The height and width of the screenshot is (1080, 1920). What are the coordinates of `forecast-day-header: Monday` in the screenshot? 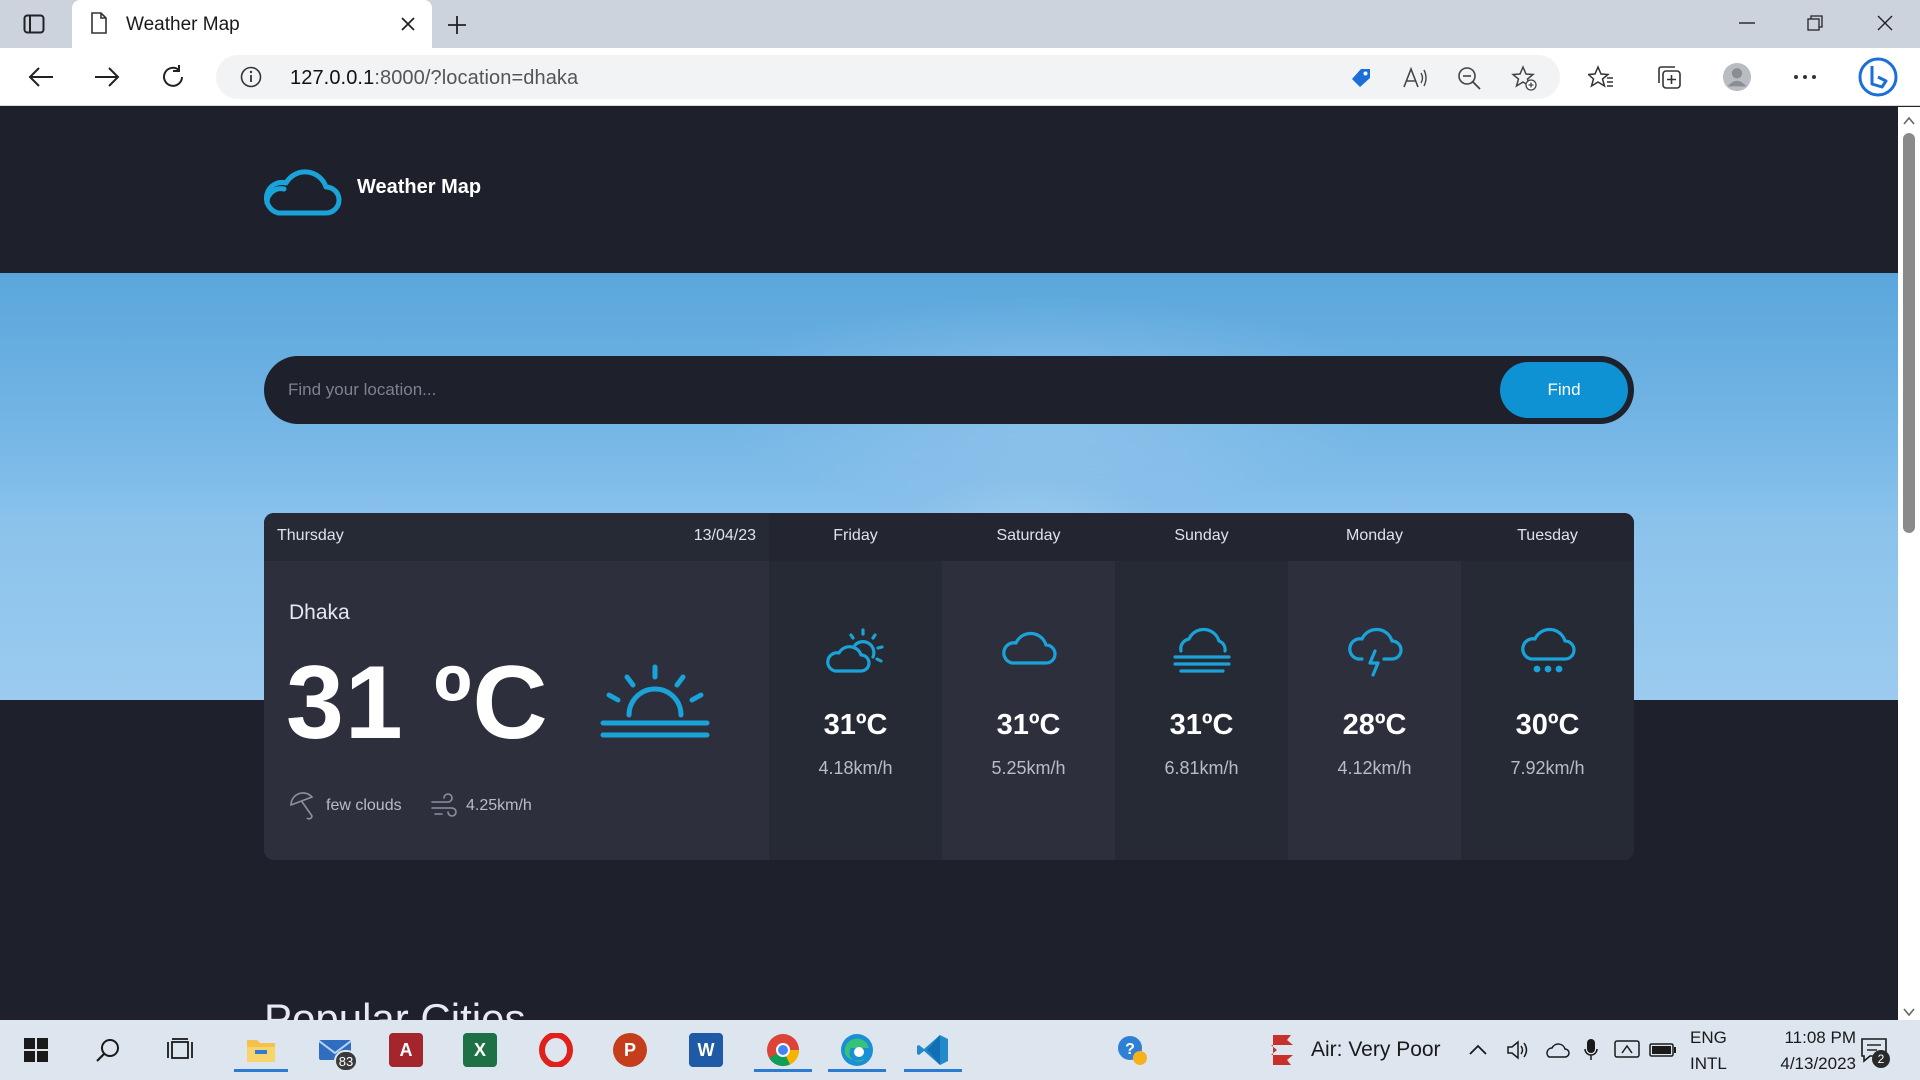 It's located at (1374, 537).